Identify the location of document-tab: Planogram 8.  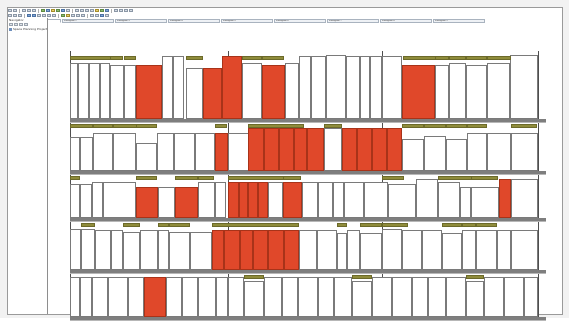
(406, 21).